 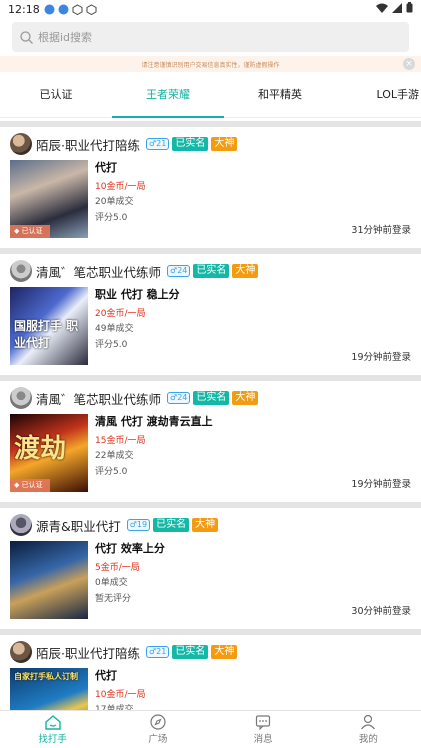 What do you see at coordinates (26, 37) in the screenshot?
I see `search-icon` at bounding box center [26, 37].